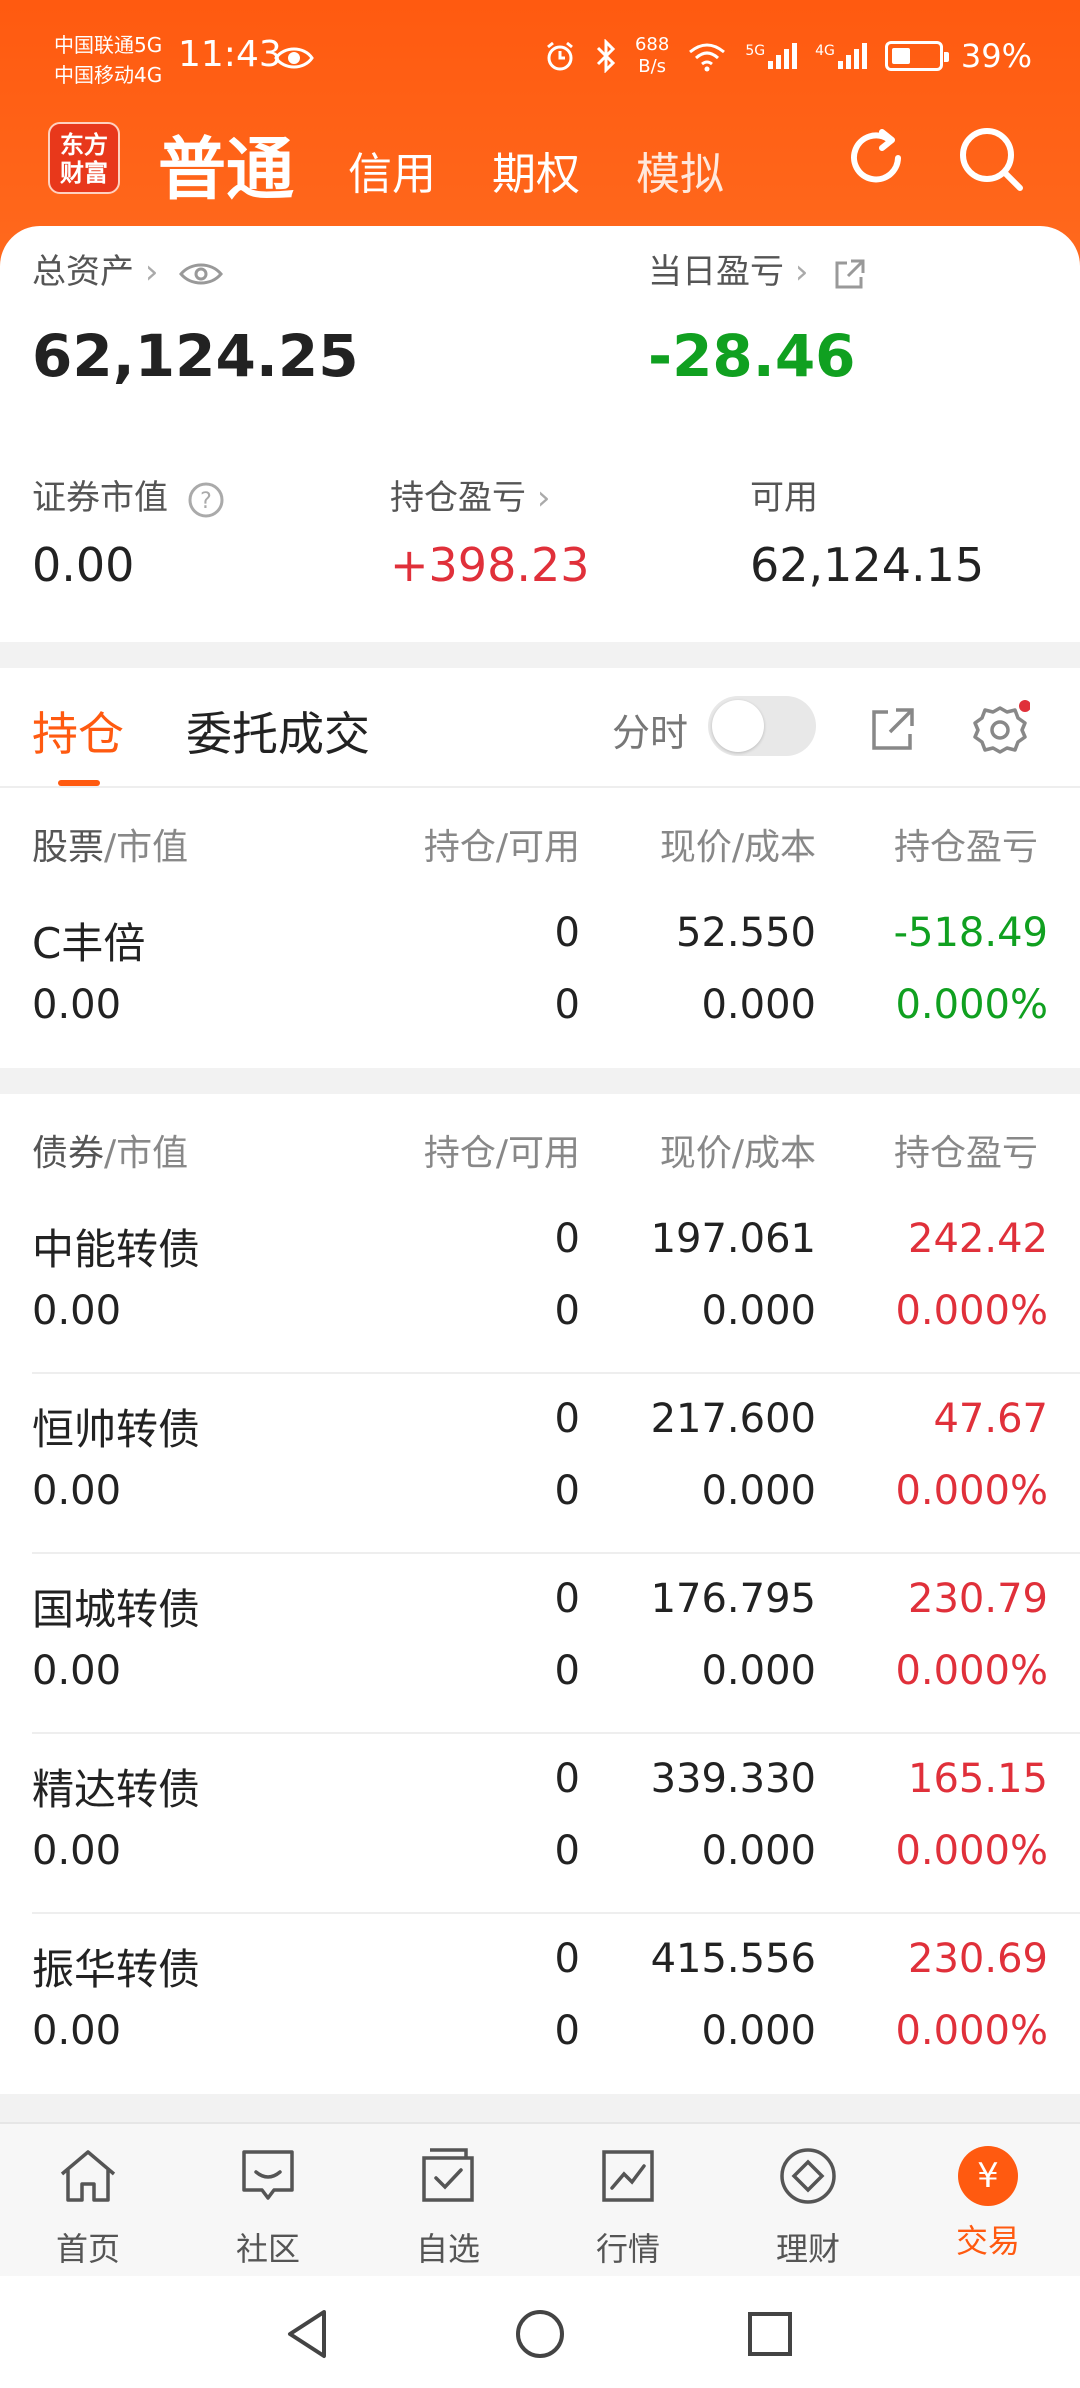  What do you see at coordinates (226, 163) in the screenshot?
I see `tab-normal: 普通` at bounding box center [226, 163].